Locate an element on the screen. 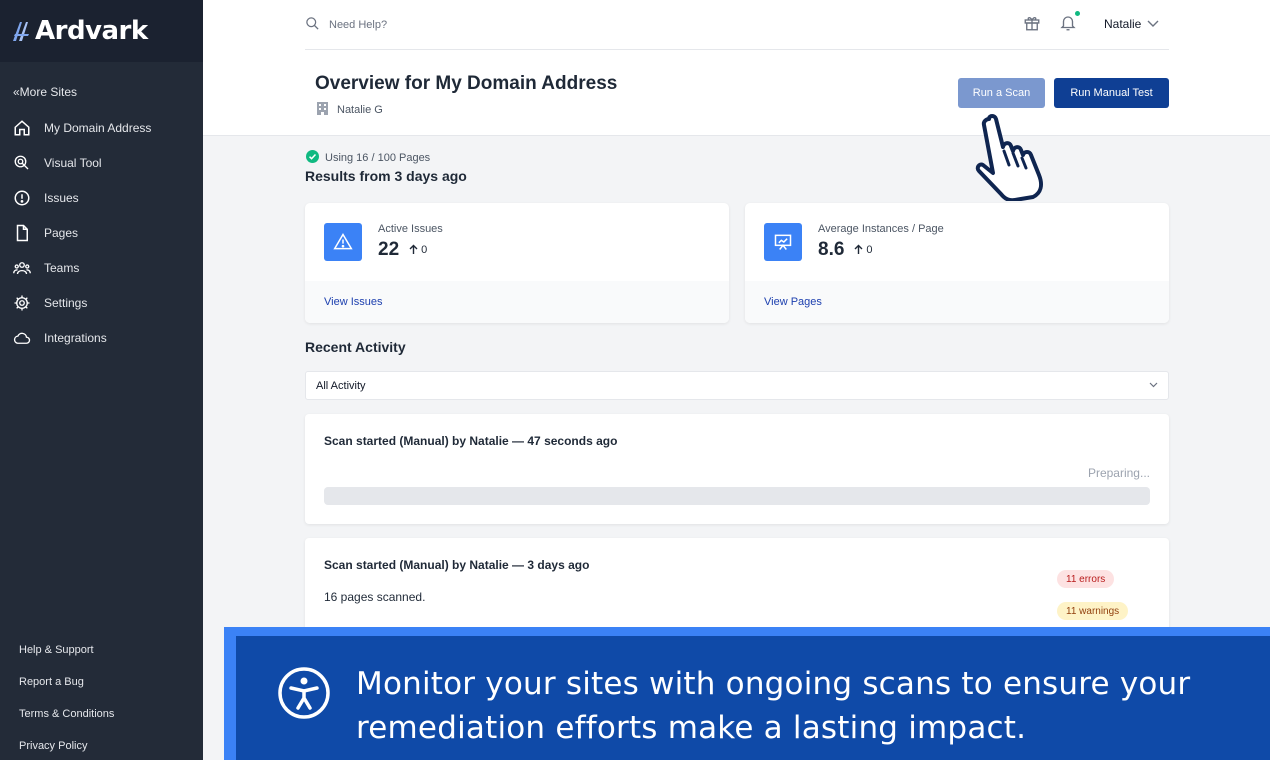 Image resolution: width=1270 pixels, height=760 pixels. cloud-icon is located at coordinates (22, 338).